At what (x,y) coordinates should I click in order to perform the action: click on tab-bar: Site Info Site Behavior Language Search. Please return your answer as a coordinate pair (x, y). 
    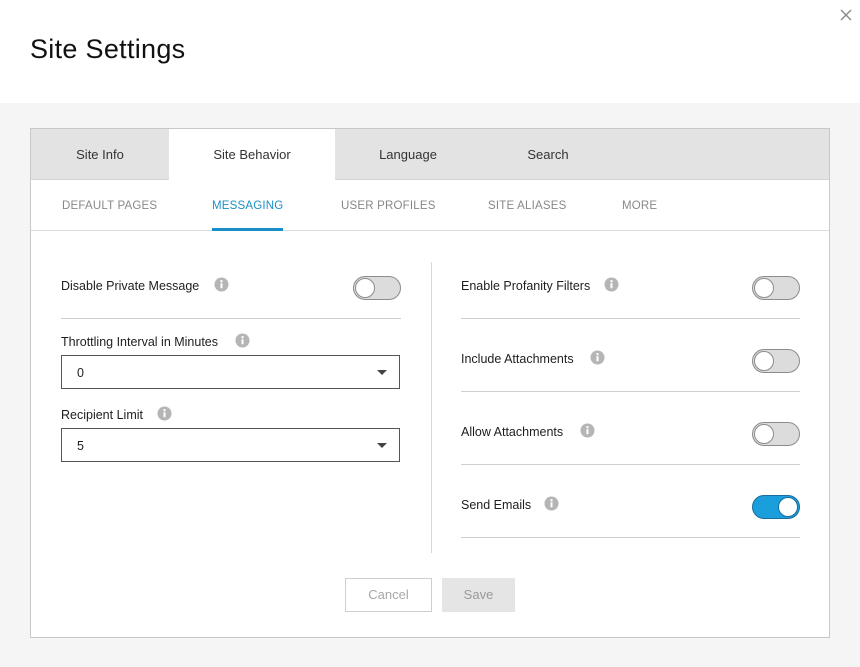
    Looking at the image, I should click on (430, 155).